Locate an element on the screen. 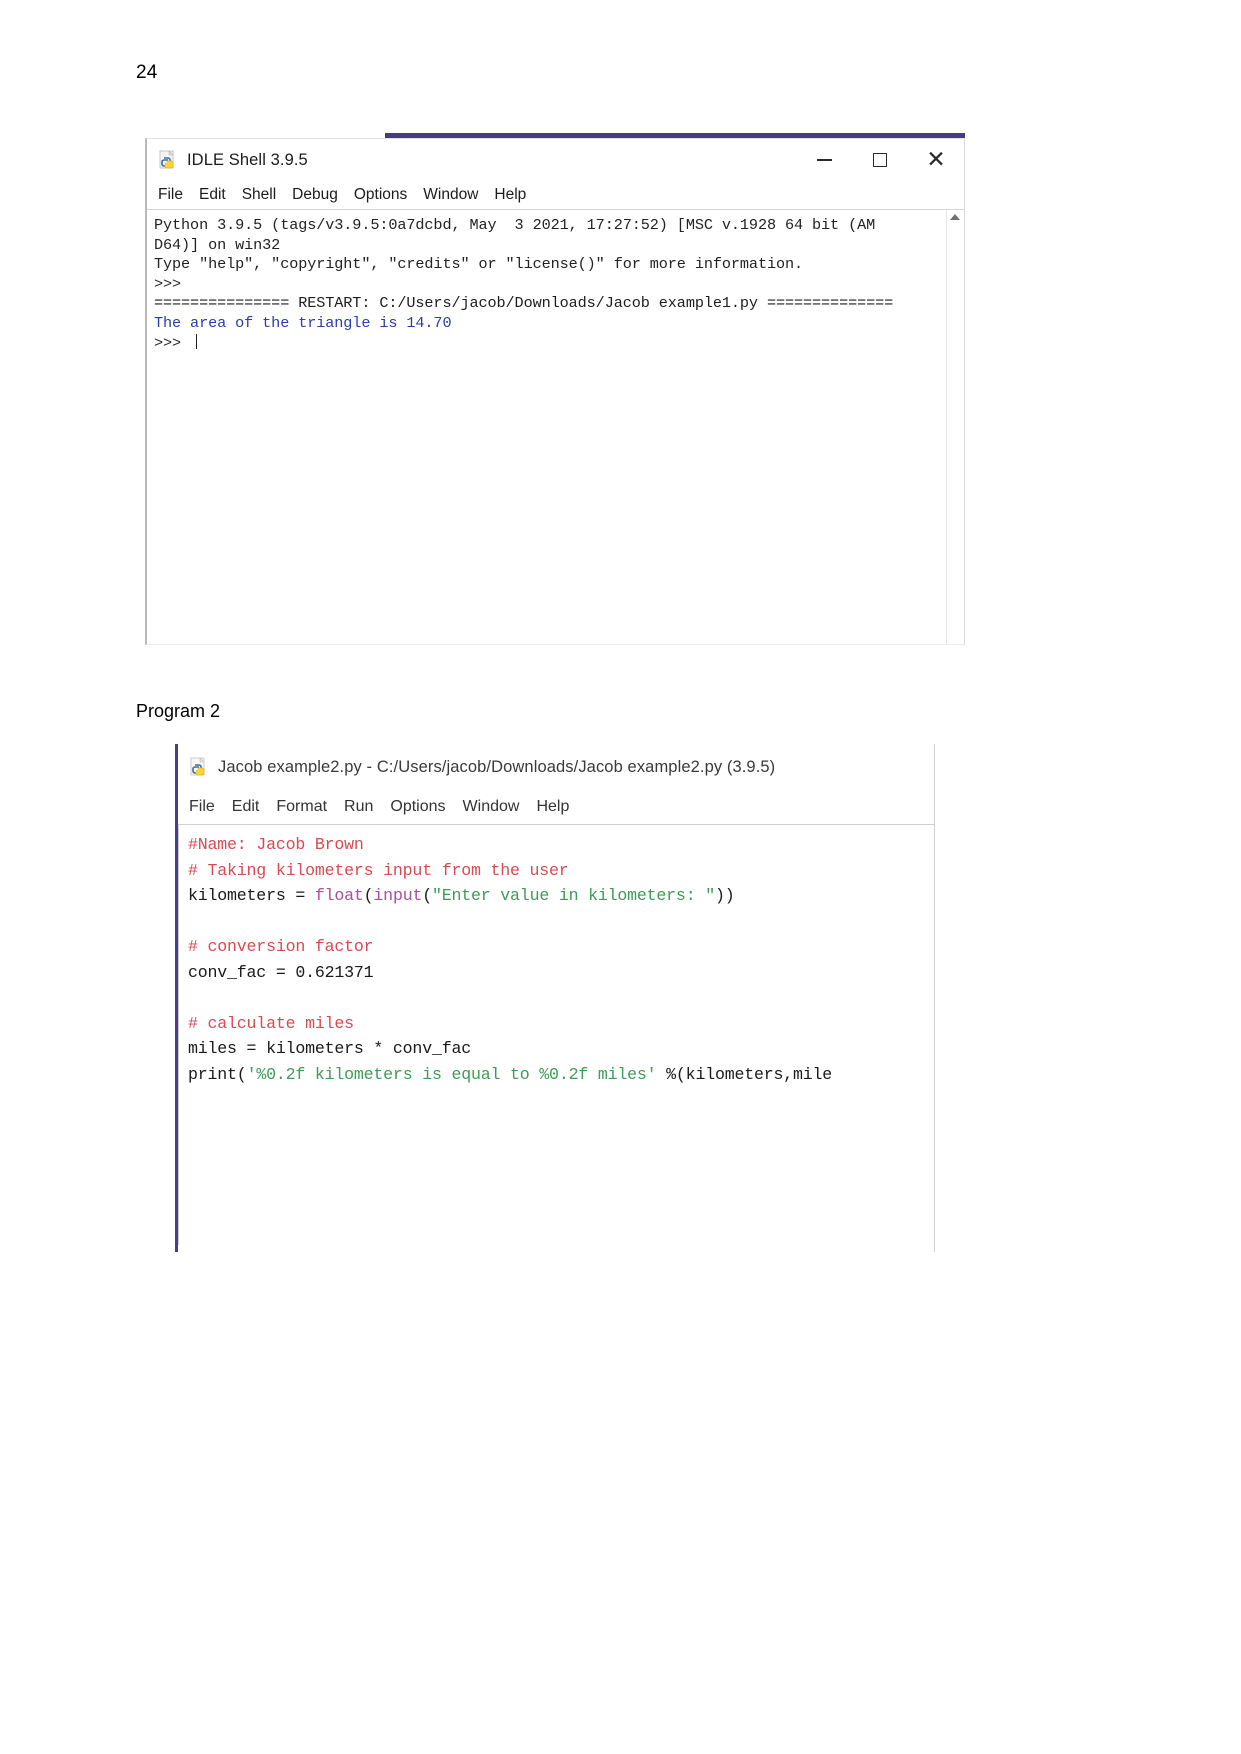  code-line: # Taking kilometers input from the user is located at coordinates (561, 871).